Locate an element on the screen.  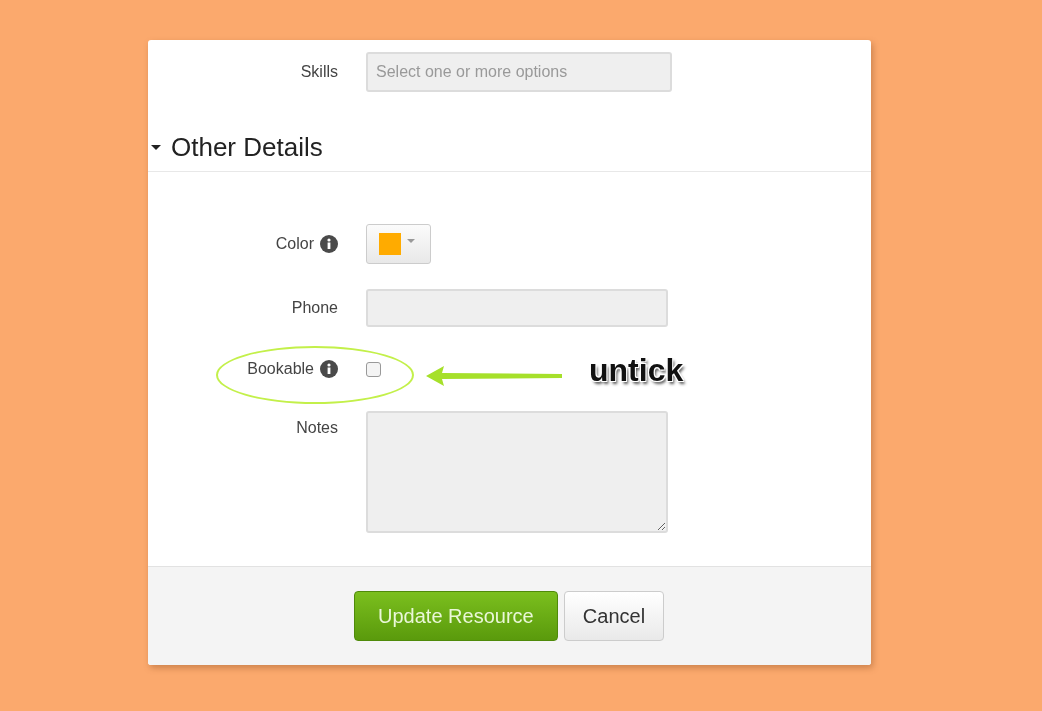
annotation-text: untick is located at coordinates (636, 370).